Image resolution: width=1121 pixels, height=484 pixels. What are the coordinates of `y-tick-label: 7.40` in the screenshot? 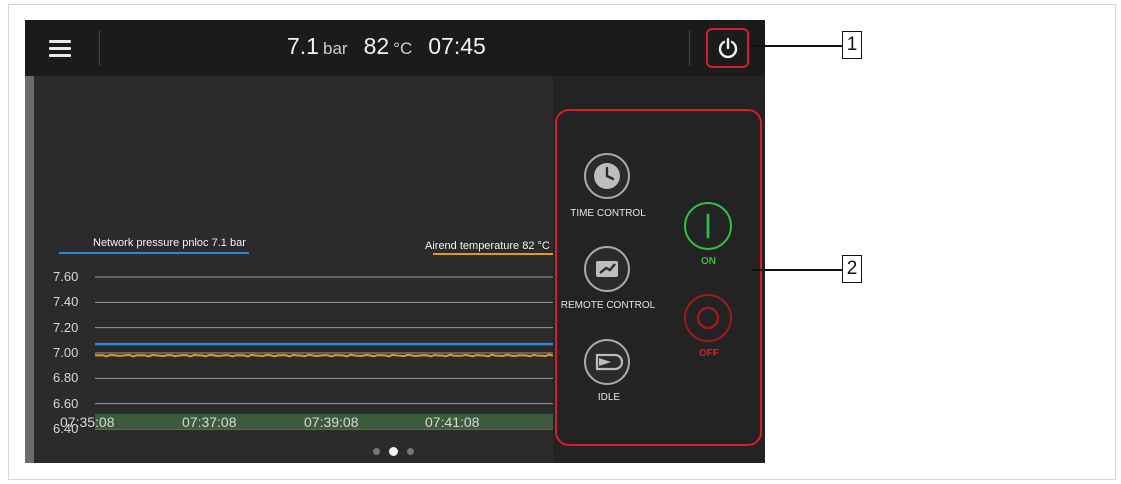 It's located at (66, 301).